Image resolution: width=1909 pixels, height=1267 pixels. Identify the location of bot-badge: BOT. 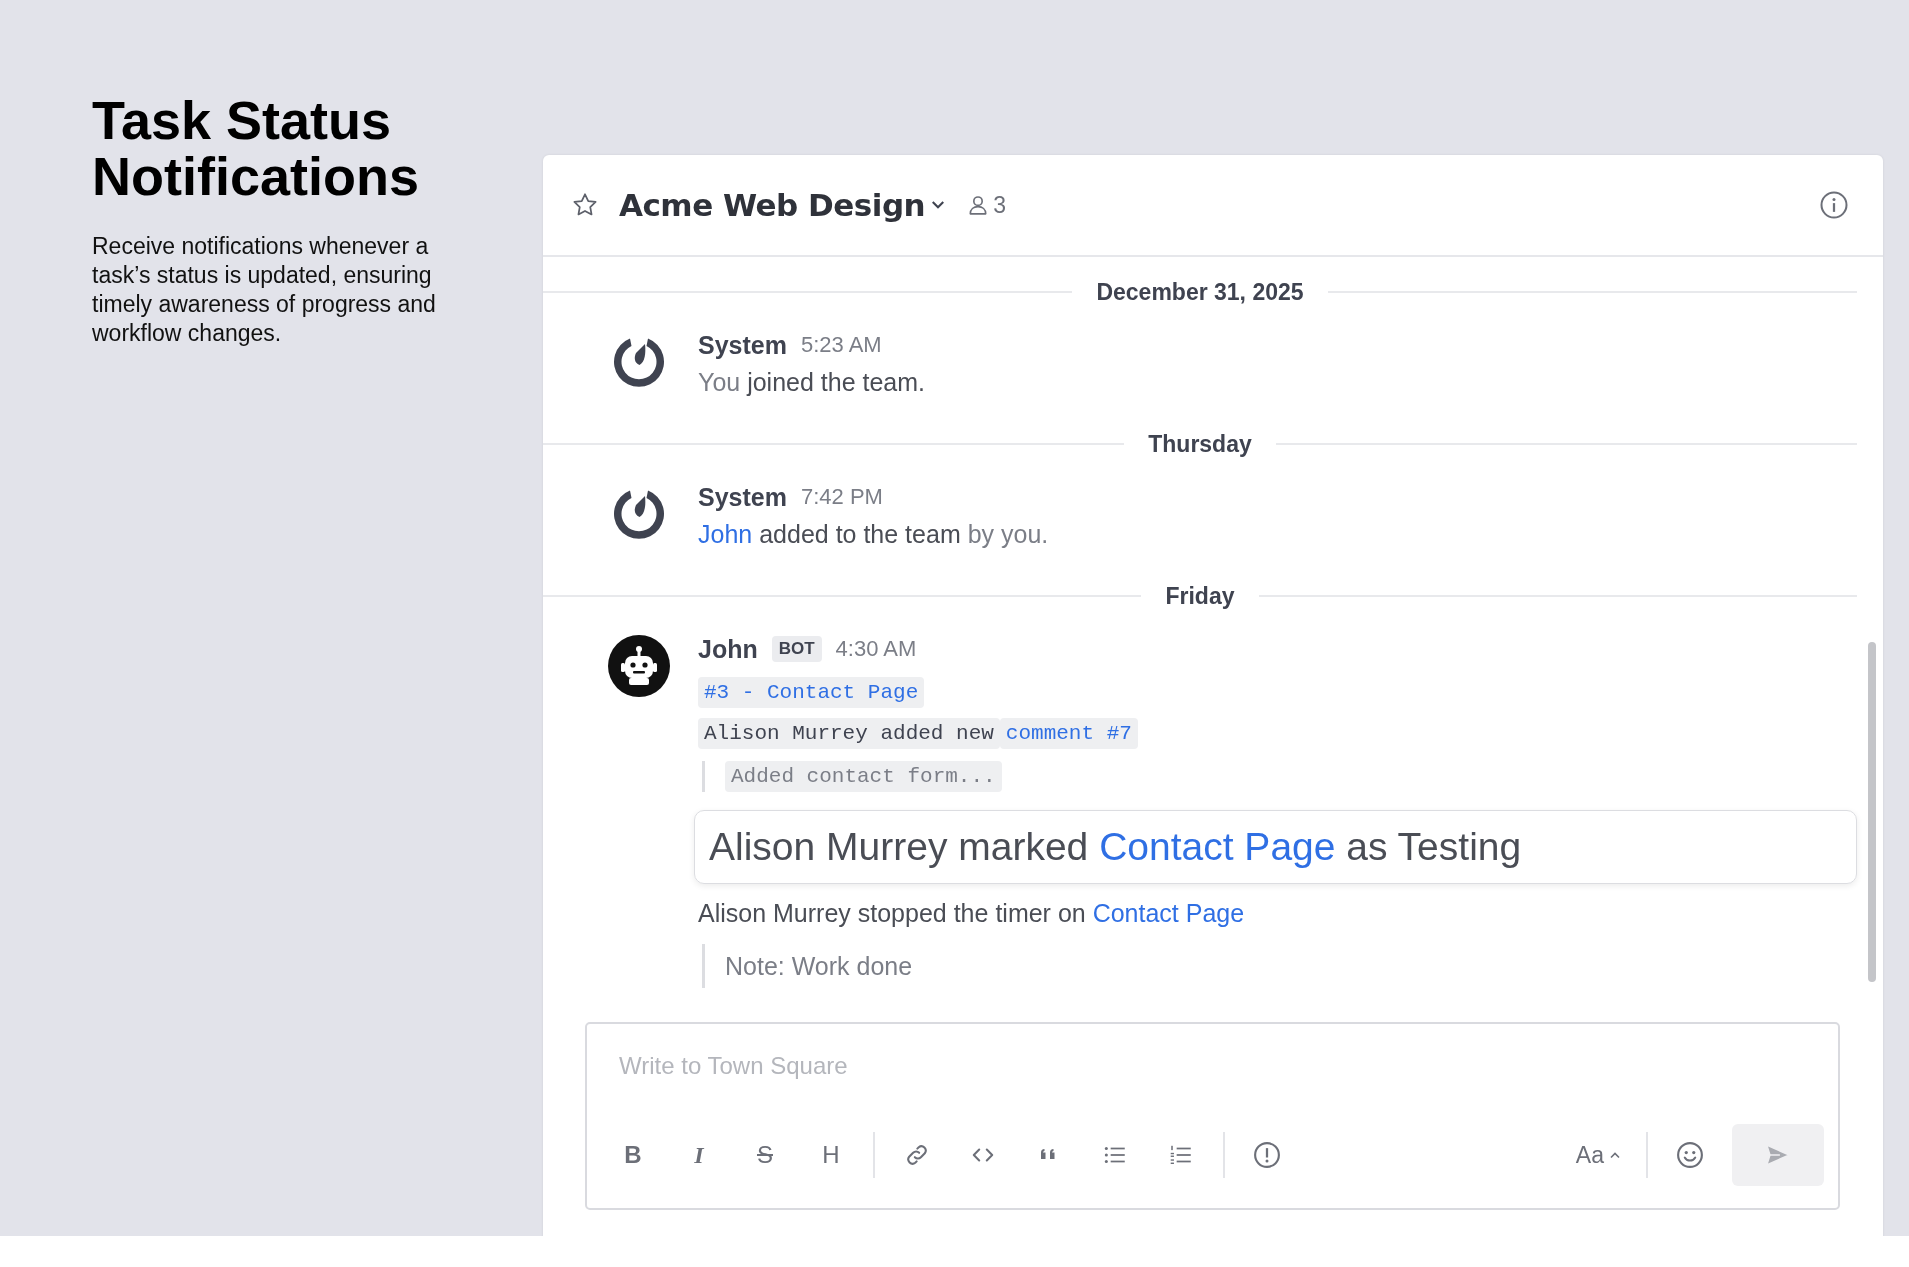
(796, 649).